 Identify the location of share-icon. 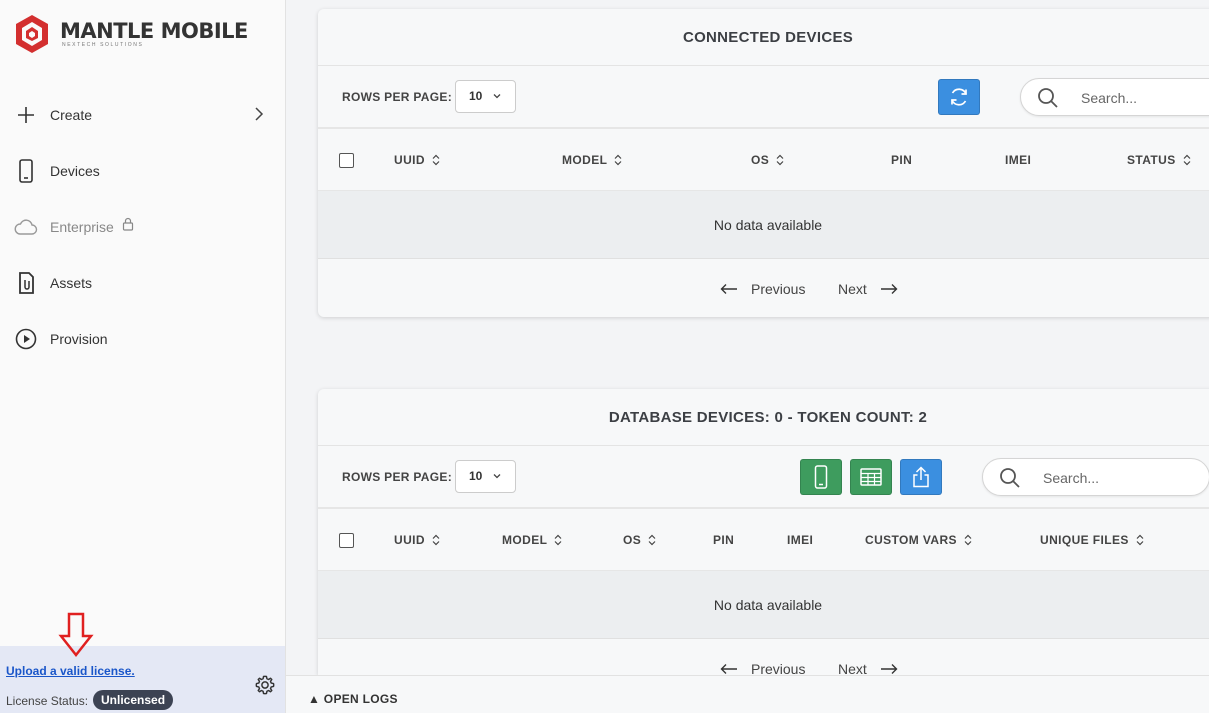
(921, 477).